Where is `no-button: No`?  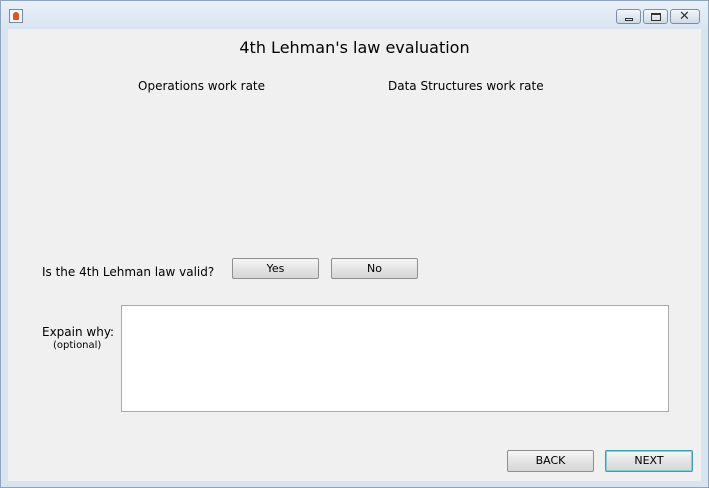
no-button: No is located at coordinates (374, 268).